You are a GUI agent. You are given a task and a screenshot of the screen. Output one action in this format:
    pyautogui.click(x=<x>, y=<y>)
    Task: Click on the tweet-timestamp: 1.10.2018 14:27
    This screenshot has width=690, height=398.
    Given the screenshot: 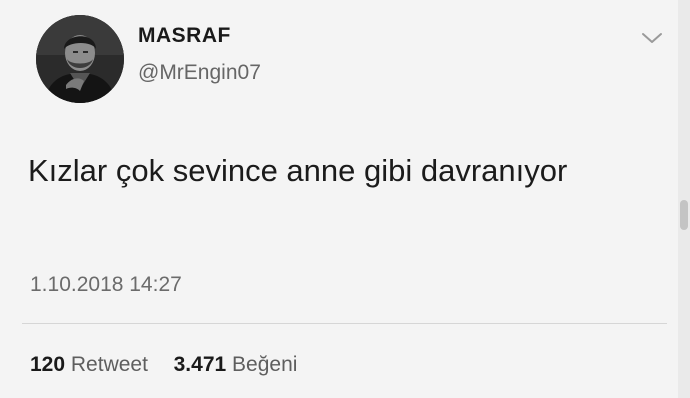 What is the action you would take?
    pyautogui.click(x=106, y=285)
    